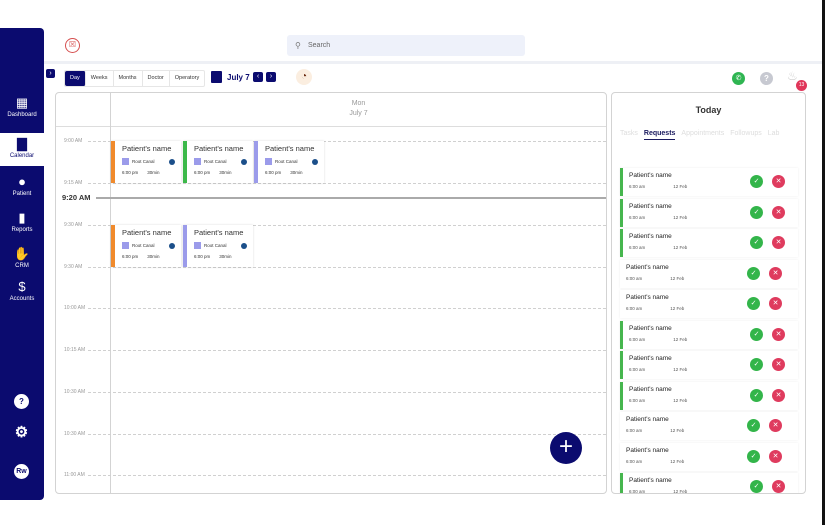  I want to click on panel-tabs: Tasks Requests Appointments Followups Lab, so click(699, 135).